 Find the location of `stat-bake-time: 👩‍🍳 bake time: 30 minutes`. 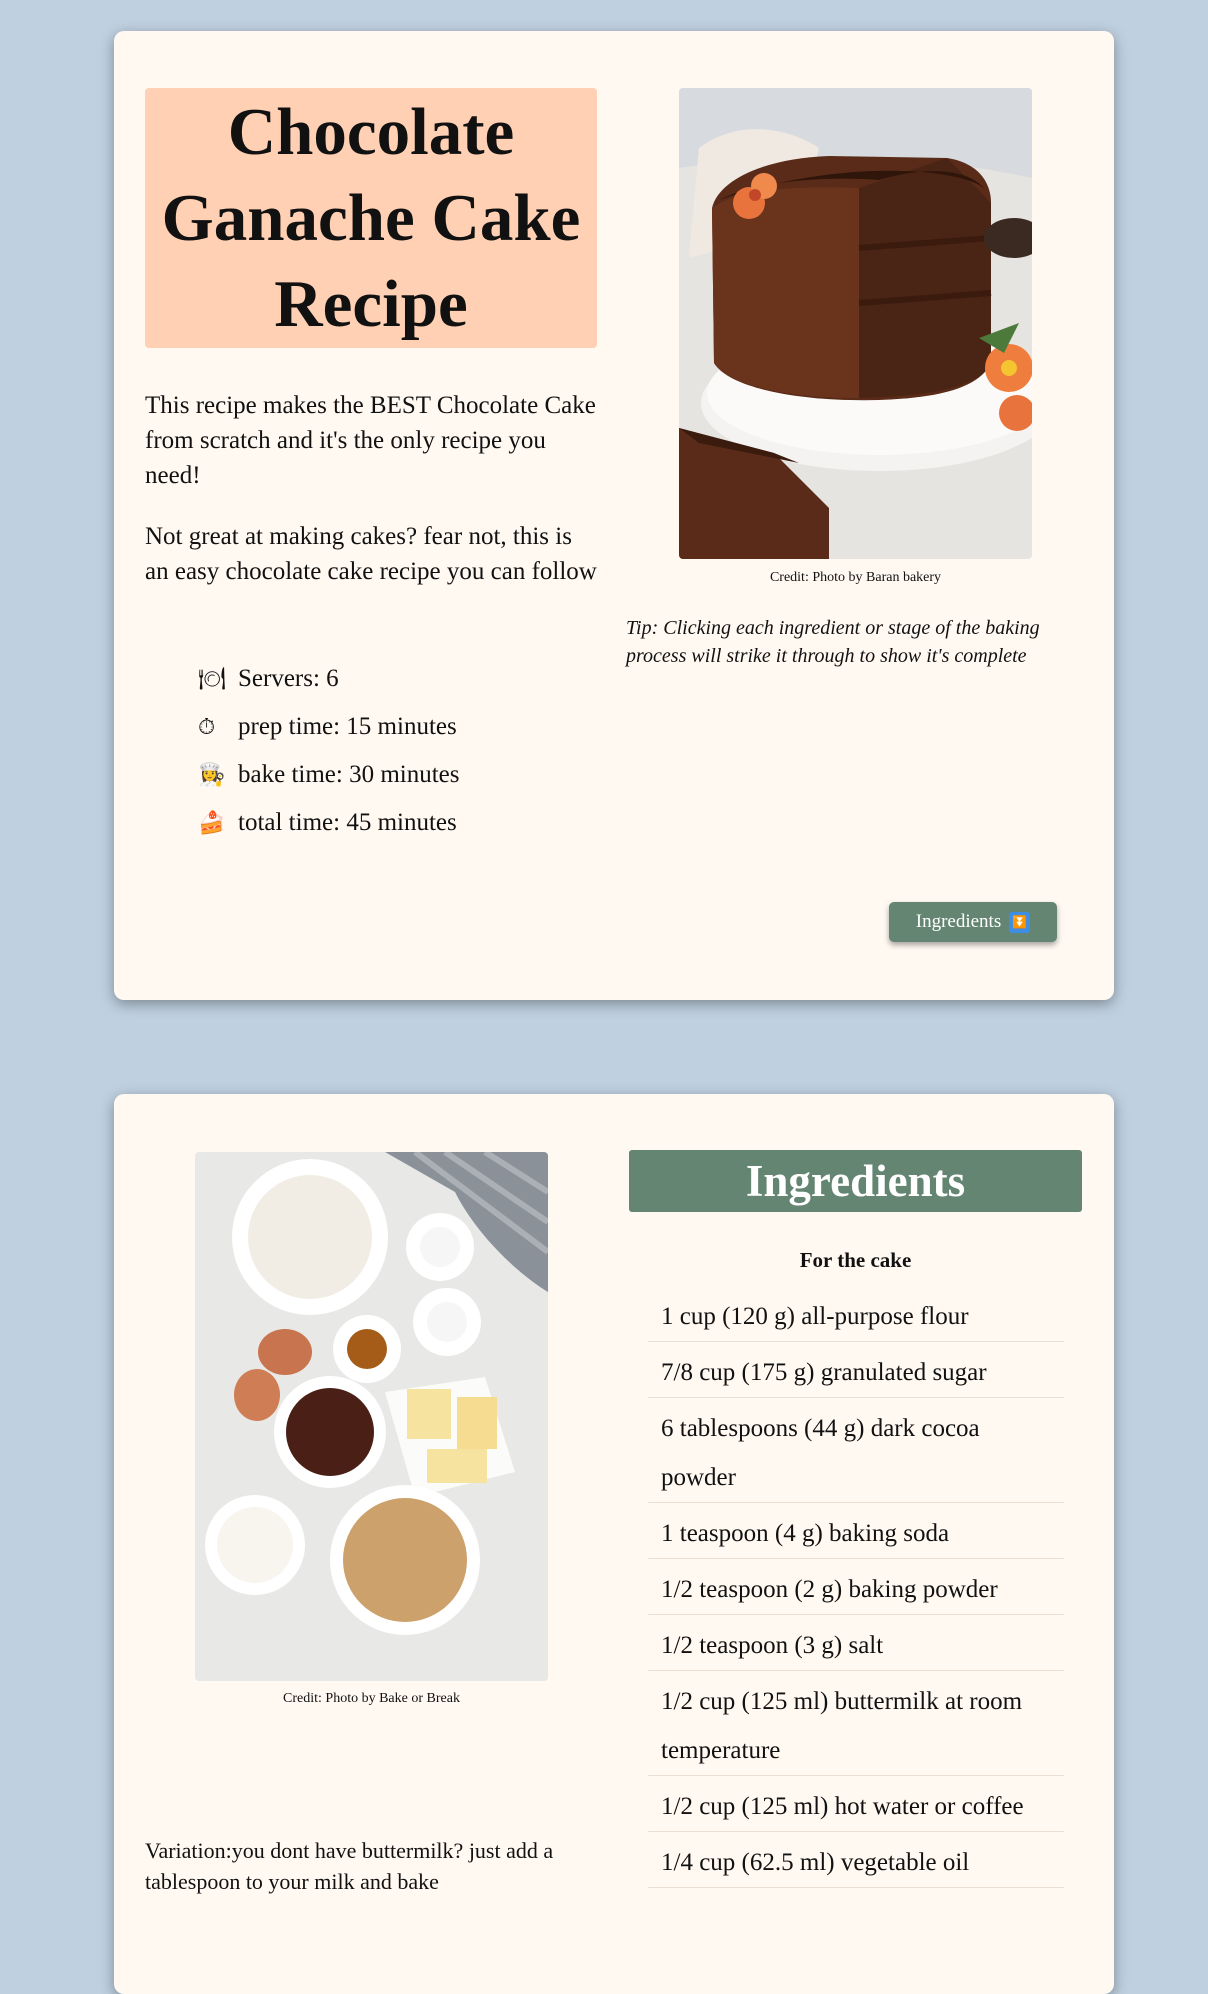

stat-bake-time: 👩‍🍳 bake time: 30 minutes is located at coordinates (328, 775).